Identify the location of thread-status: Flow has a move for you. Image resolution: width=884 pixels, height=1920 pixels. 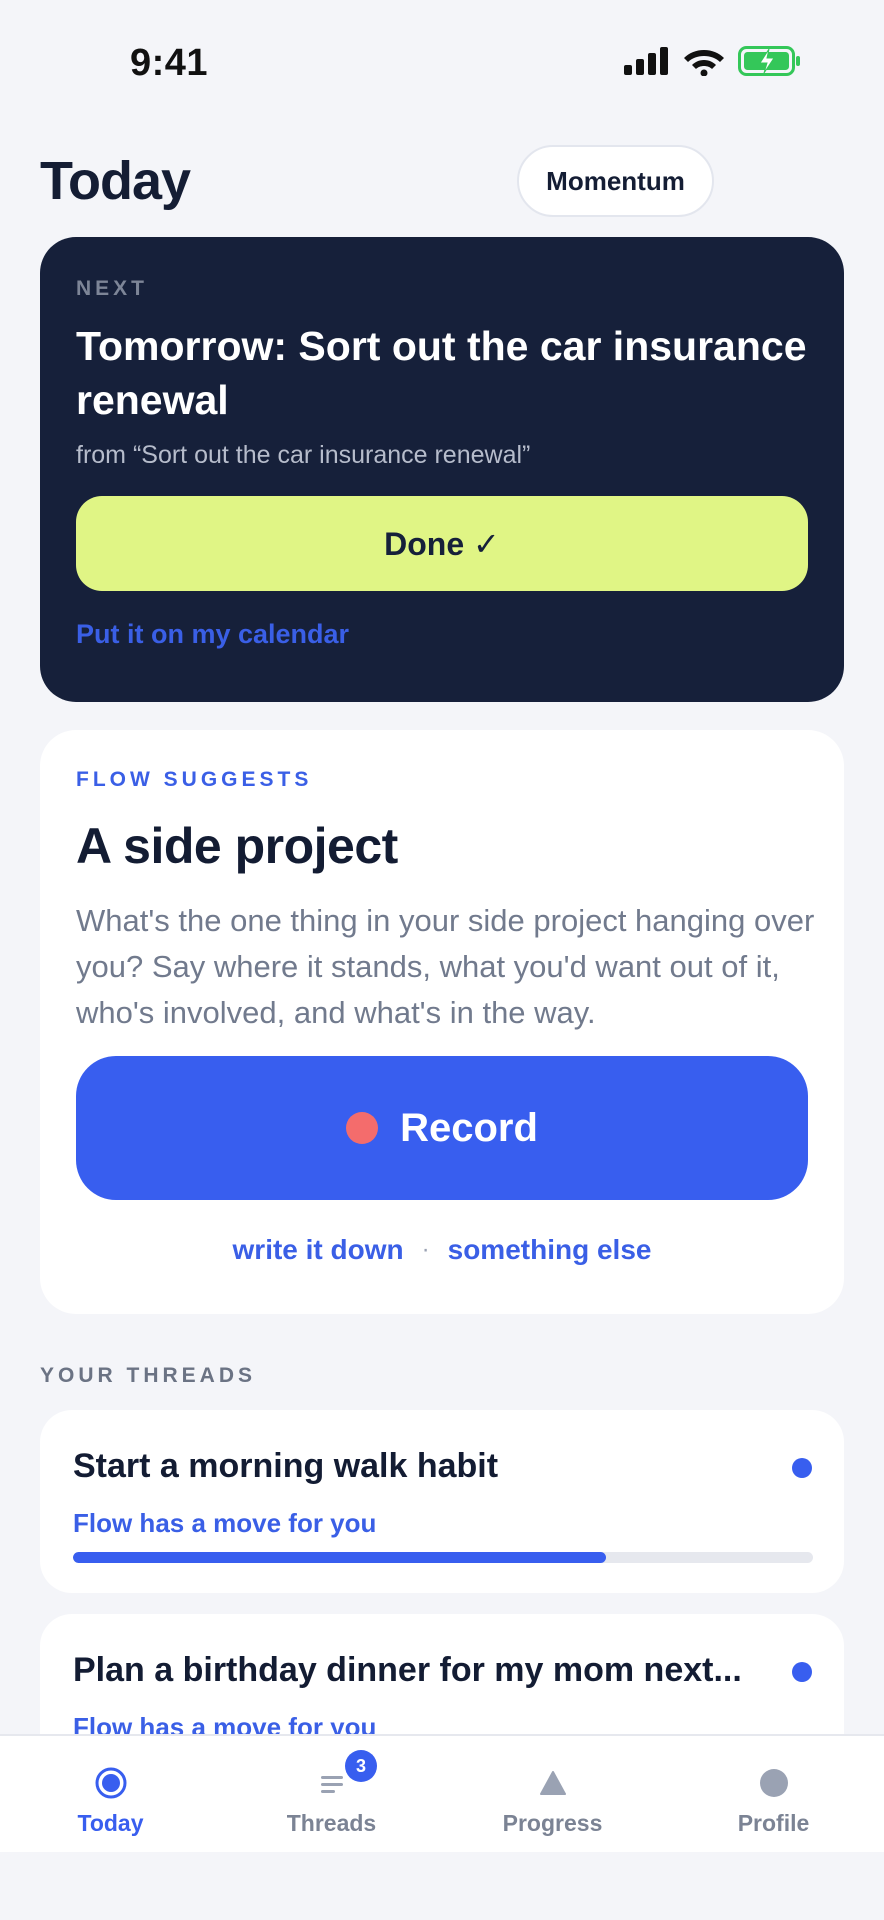
(225, 1523).